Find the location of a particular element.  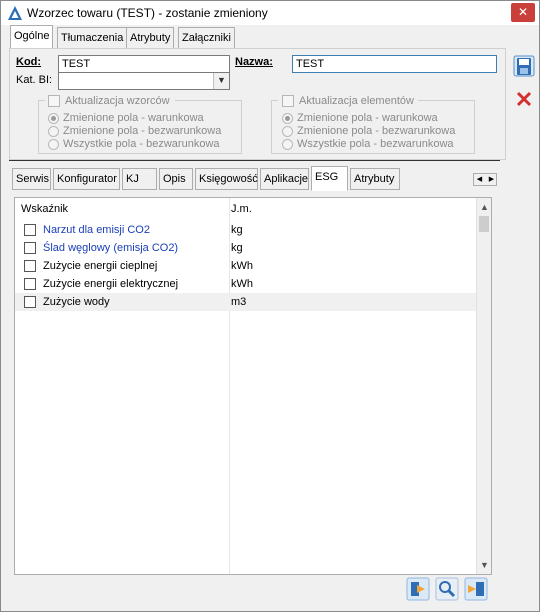

row-name: Zużycie energii elektrycznej is located at coordinates (111, 284).